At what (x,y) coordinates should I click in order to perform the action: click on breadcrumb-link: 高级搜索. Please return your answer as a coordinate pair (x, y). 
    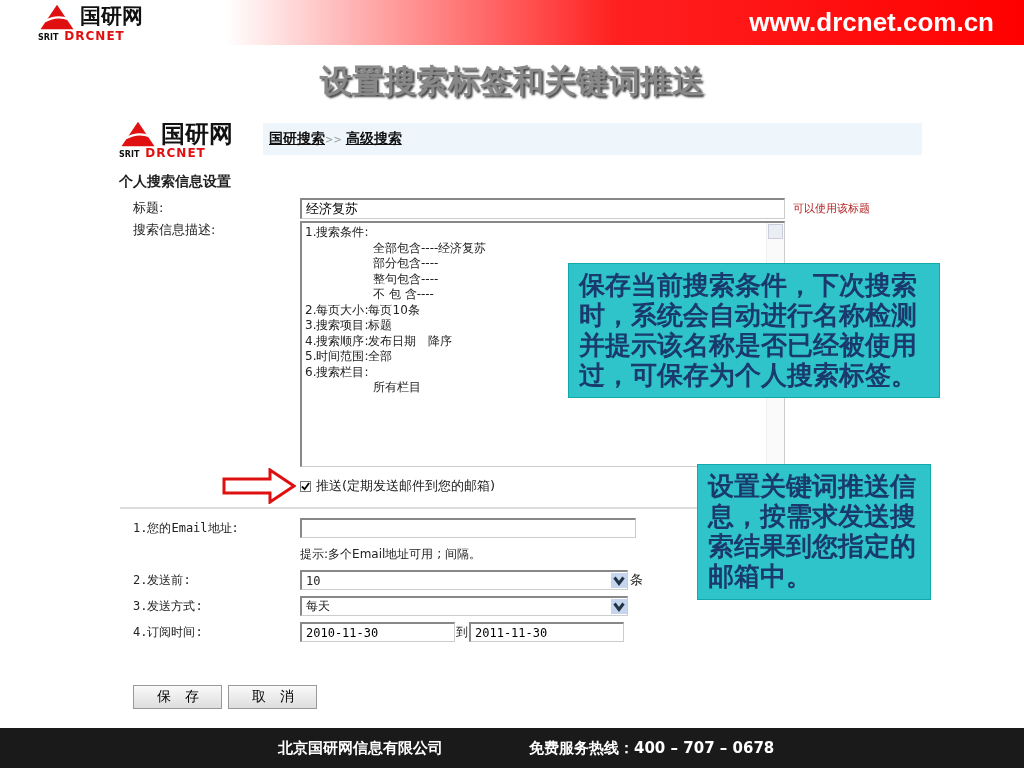
    Looking at the image, I should click on (373, 139).